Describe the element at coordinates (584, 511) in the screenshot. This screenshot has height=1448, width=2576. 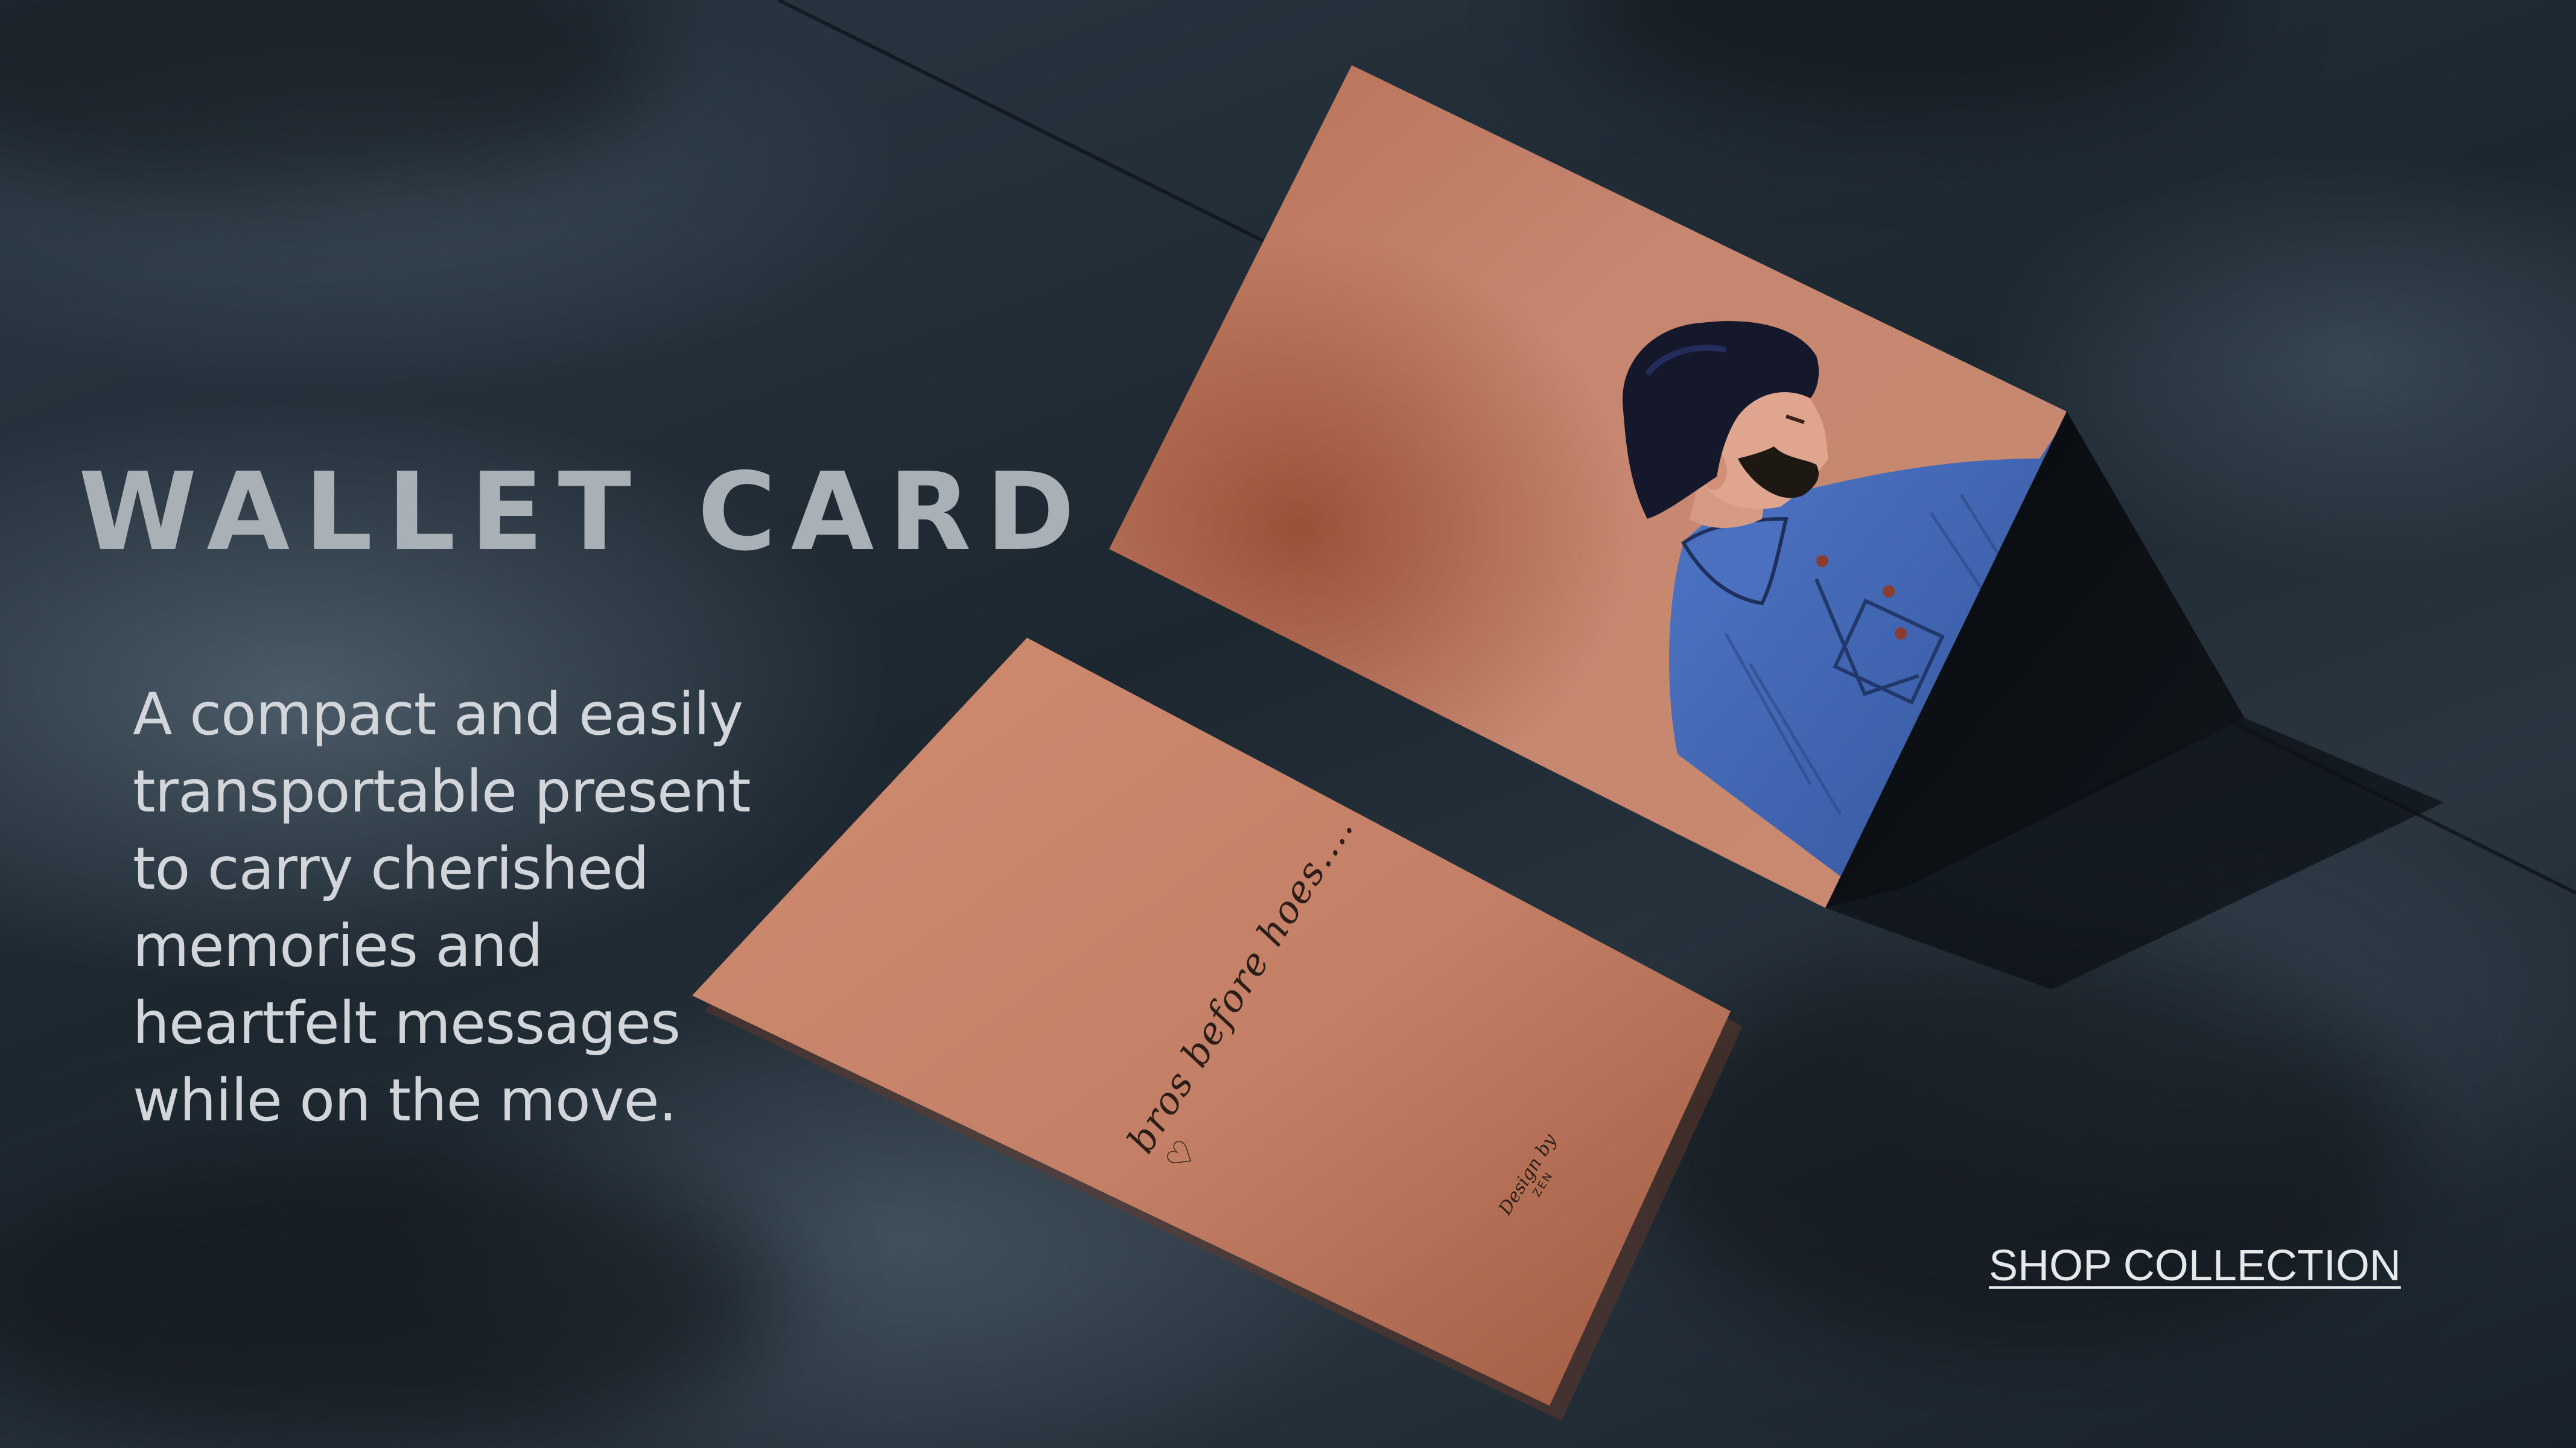
I see `page-title: WALLET CARD` at that location.